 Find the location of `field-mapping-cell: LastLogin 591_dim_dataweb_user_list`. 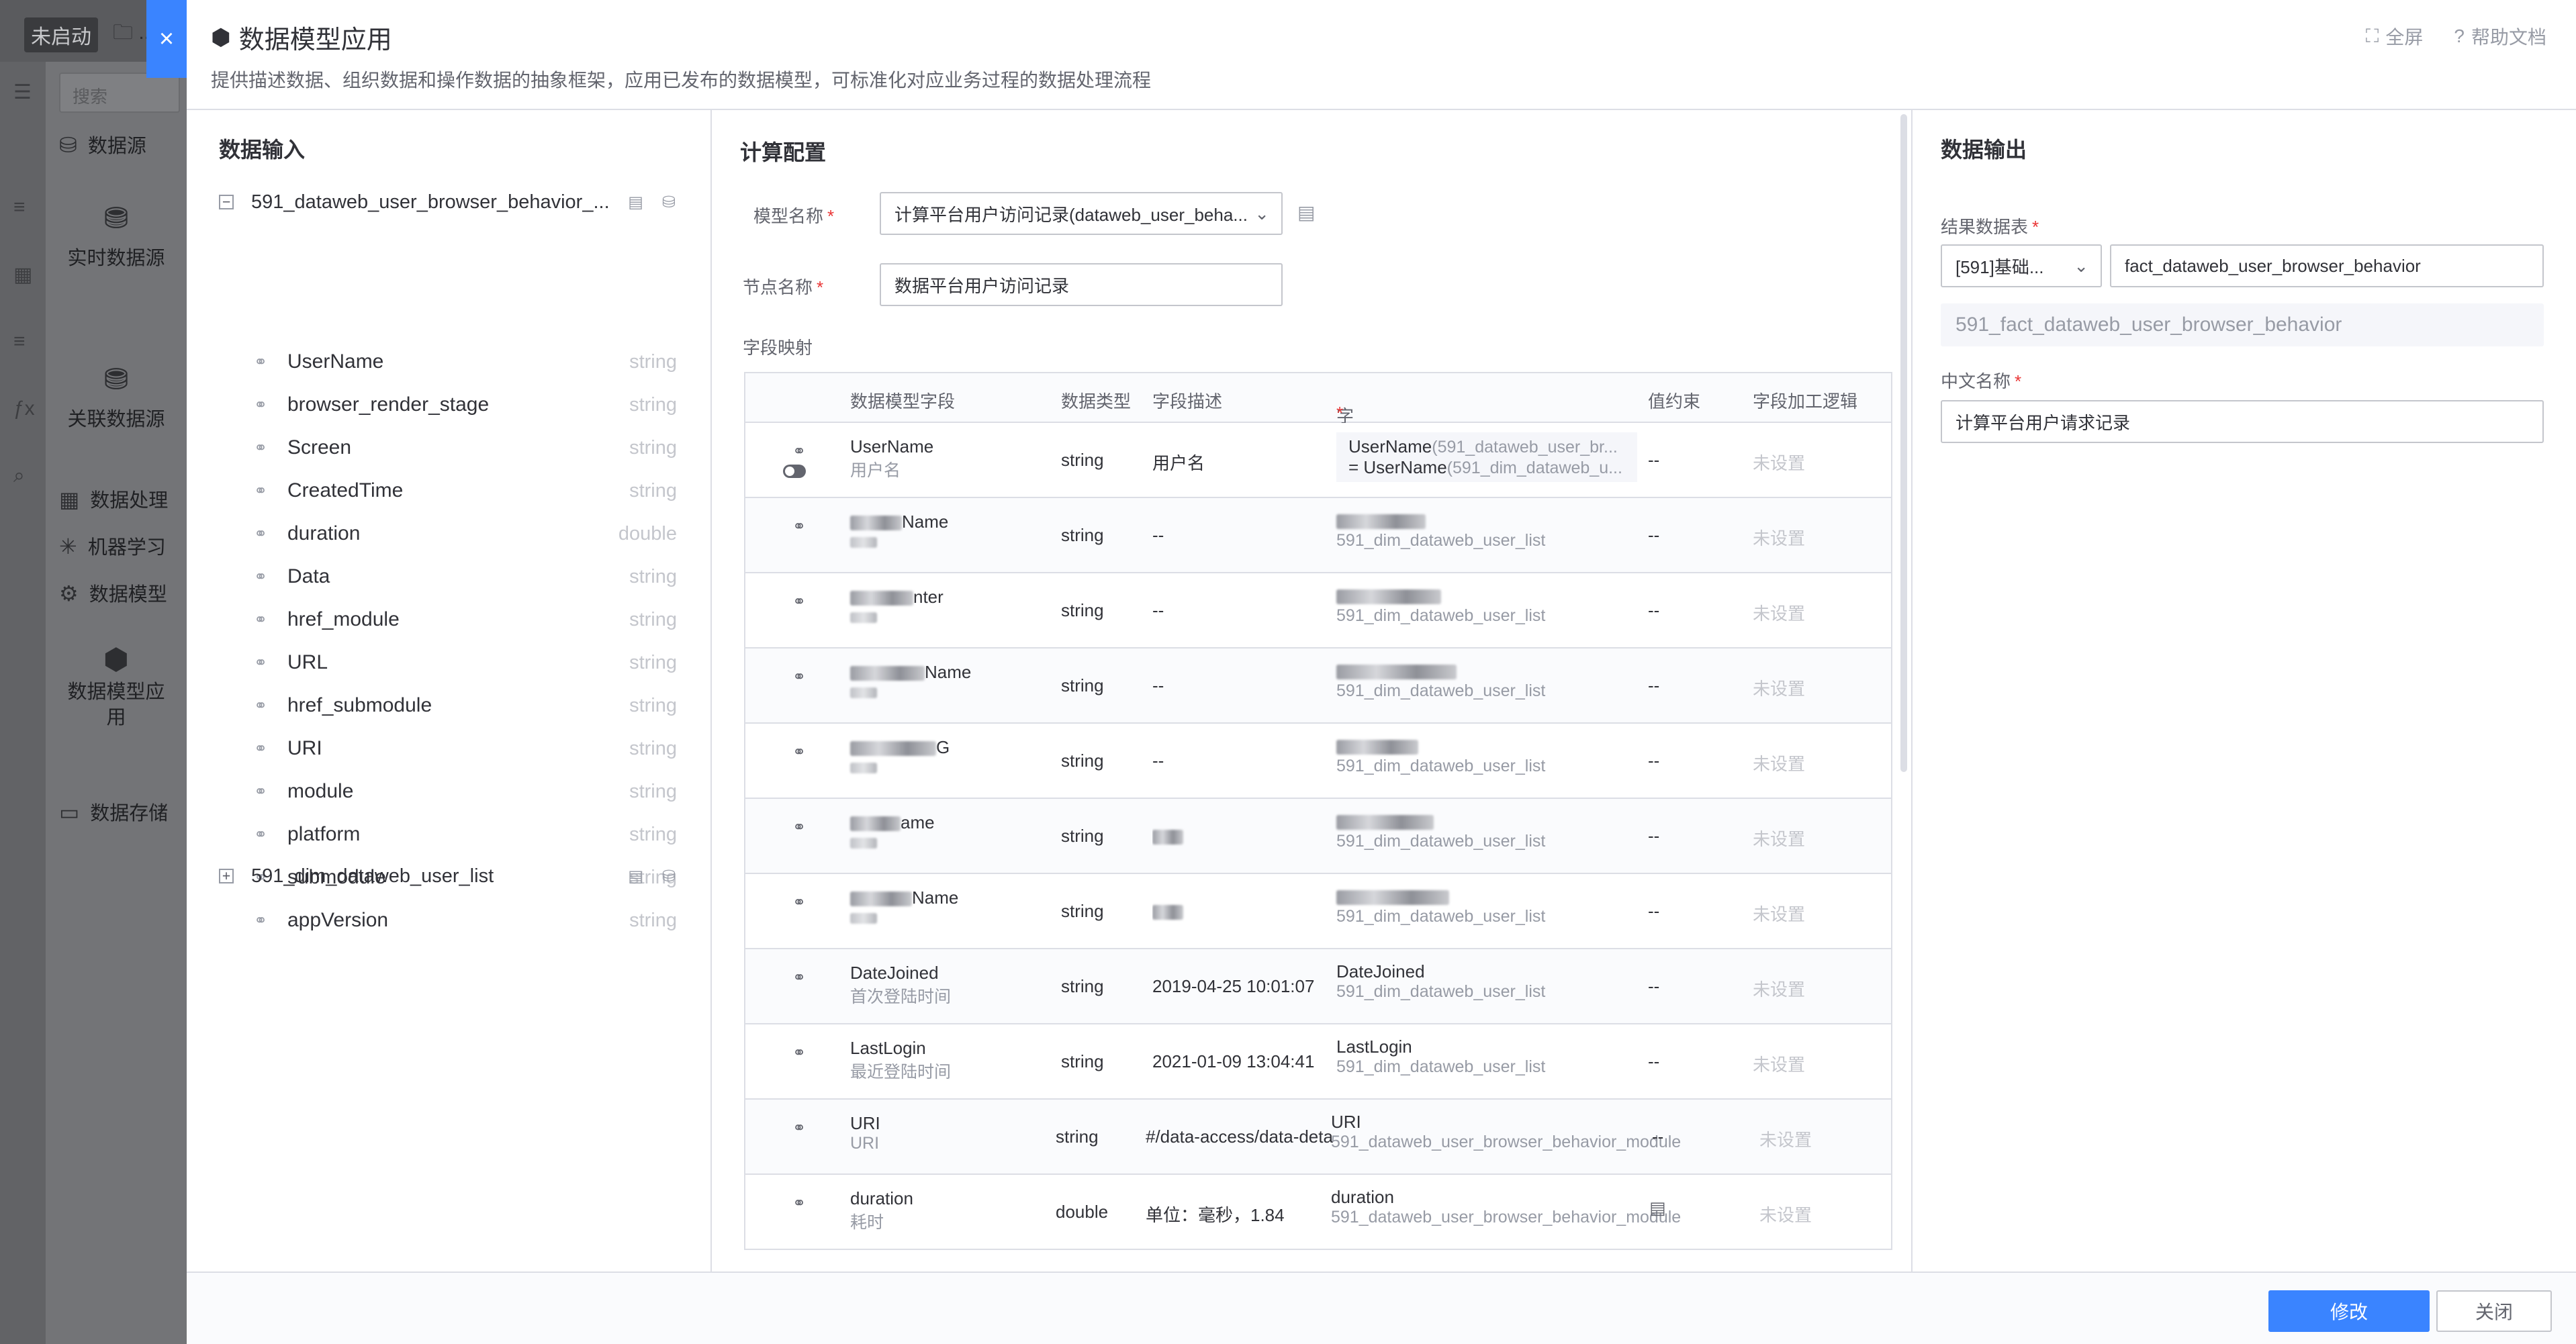

field-mapping-cell: LastLogin 591_dim_dataweb_user_list is located at coordinates (1440, 1057).